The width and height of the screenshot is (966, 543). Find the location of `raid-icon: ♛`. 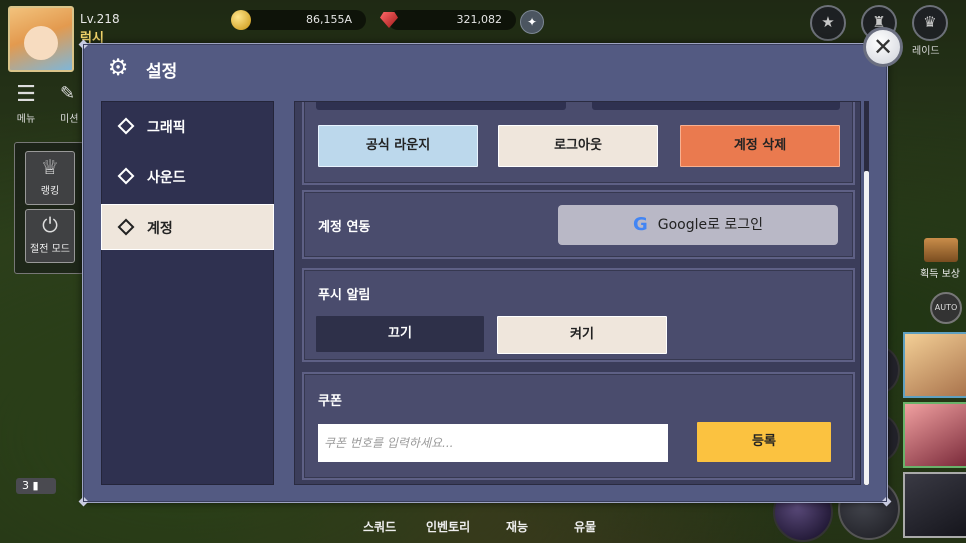

raid-icon: ♛ is located at coordinates (930, 23).